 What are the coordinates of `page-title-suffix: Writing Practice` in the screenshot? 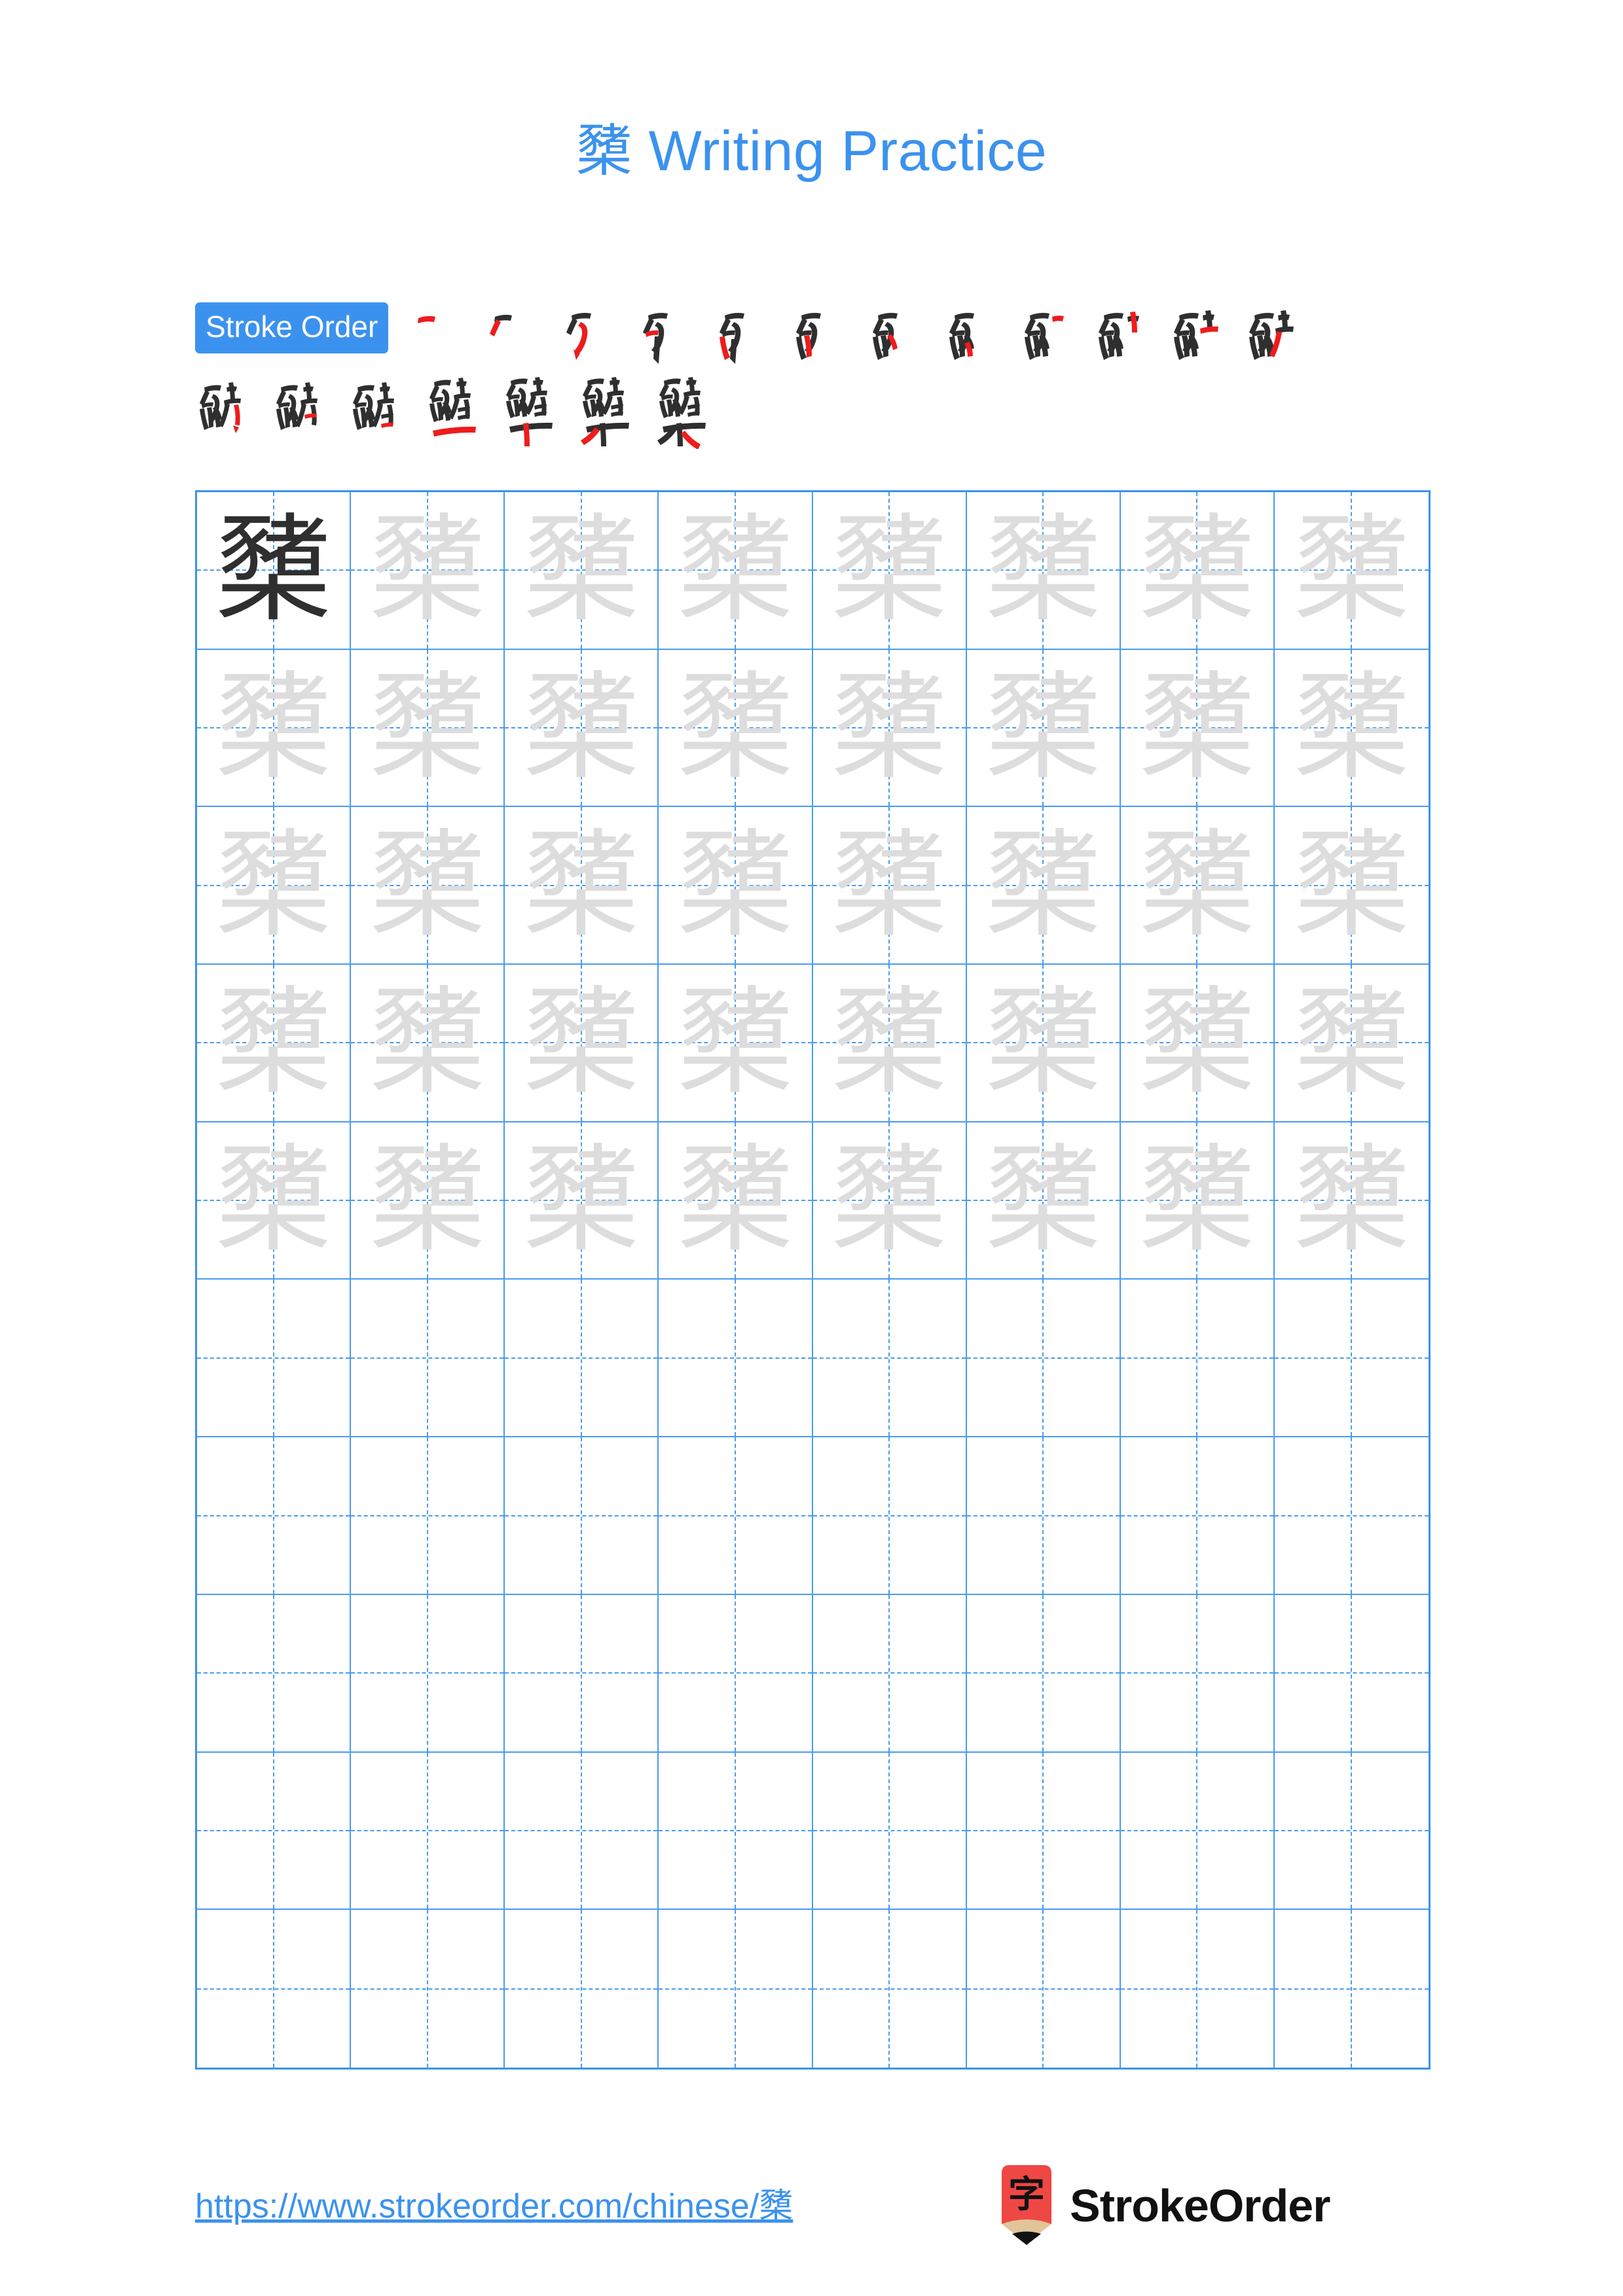 It's located at (840, 151).